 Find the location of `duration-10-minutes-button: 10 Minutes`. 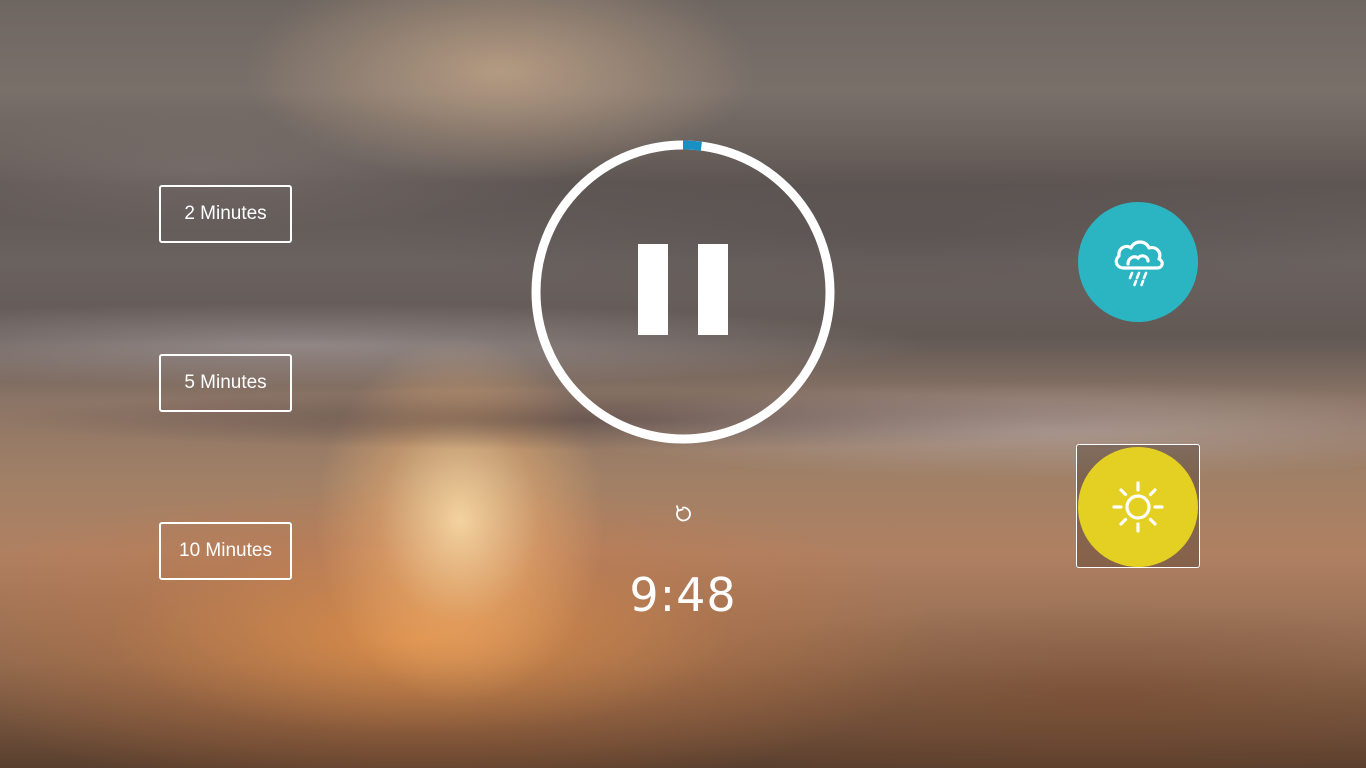

duration-10-minutes-button: 10 Minutes is located at coordinates (225, 551).